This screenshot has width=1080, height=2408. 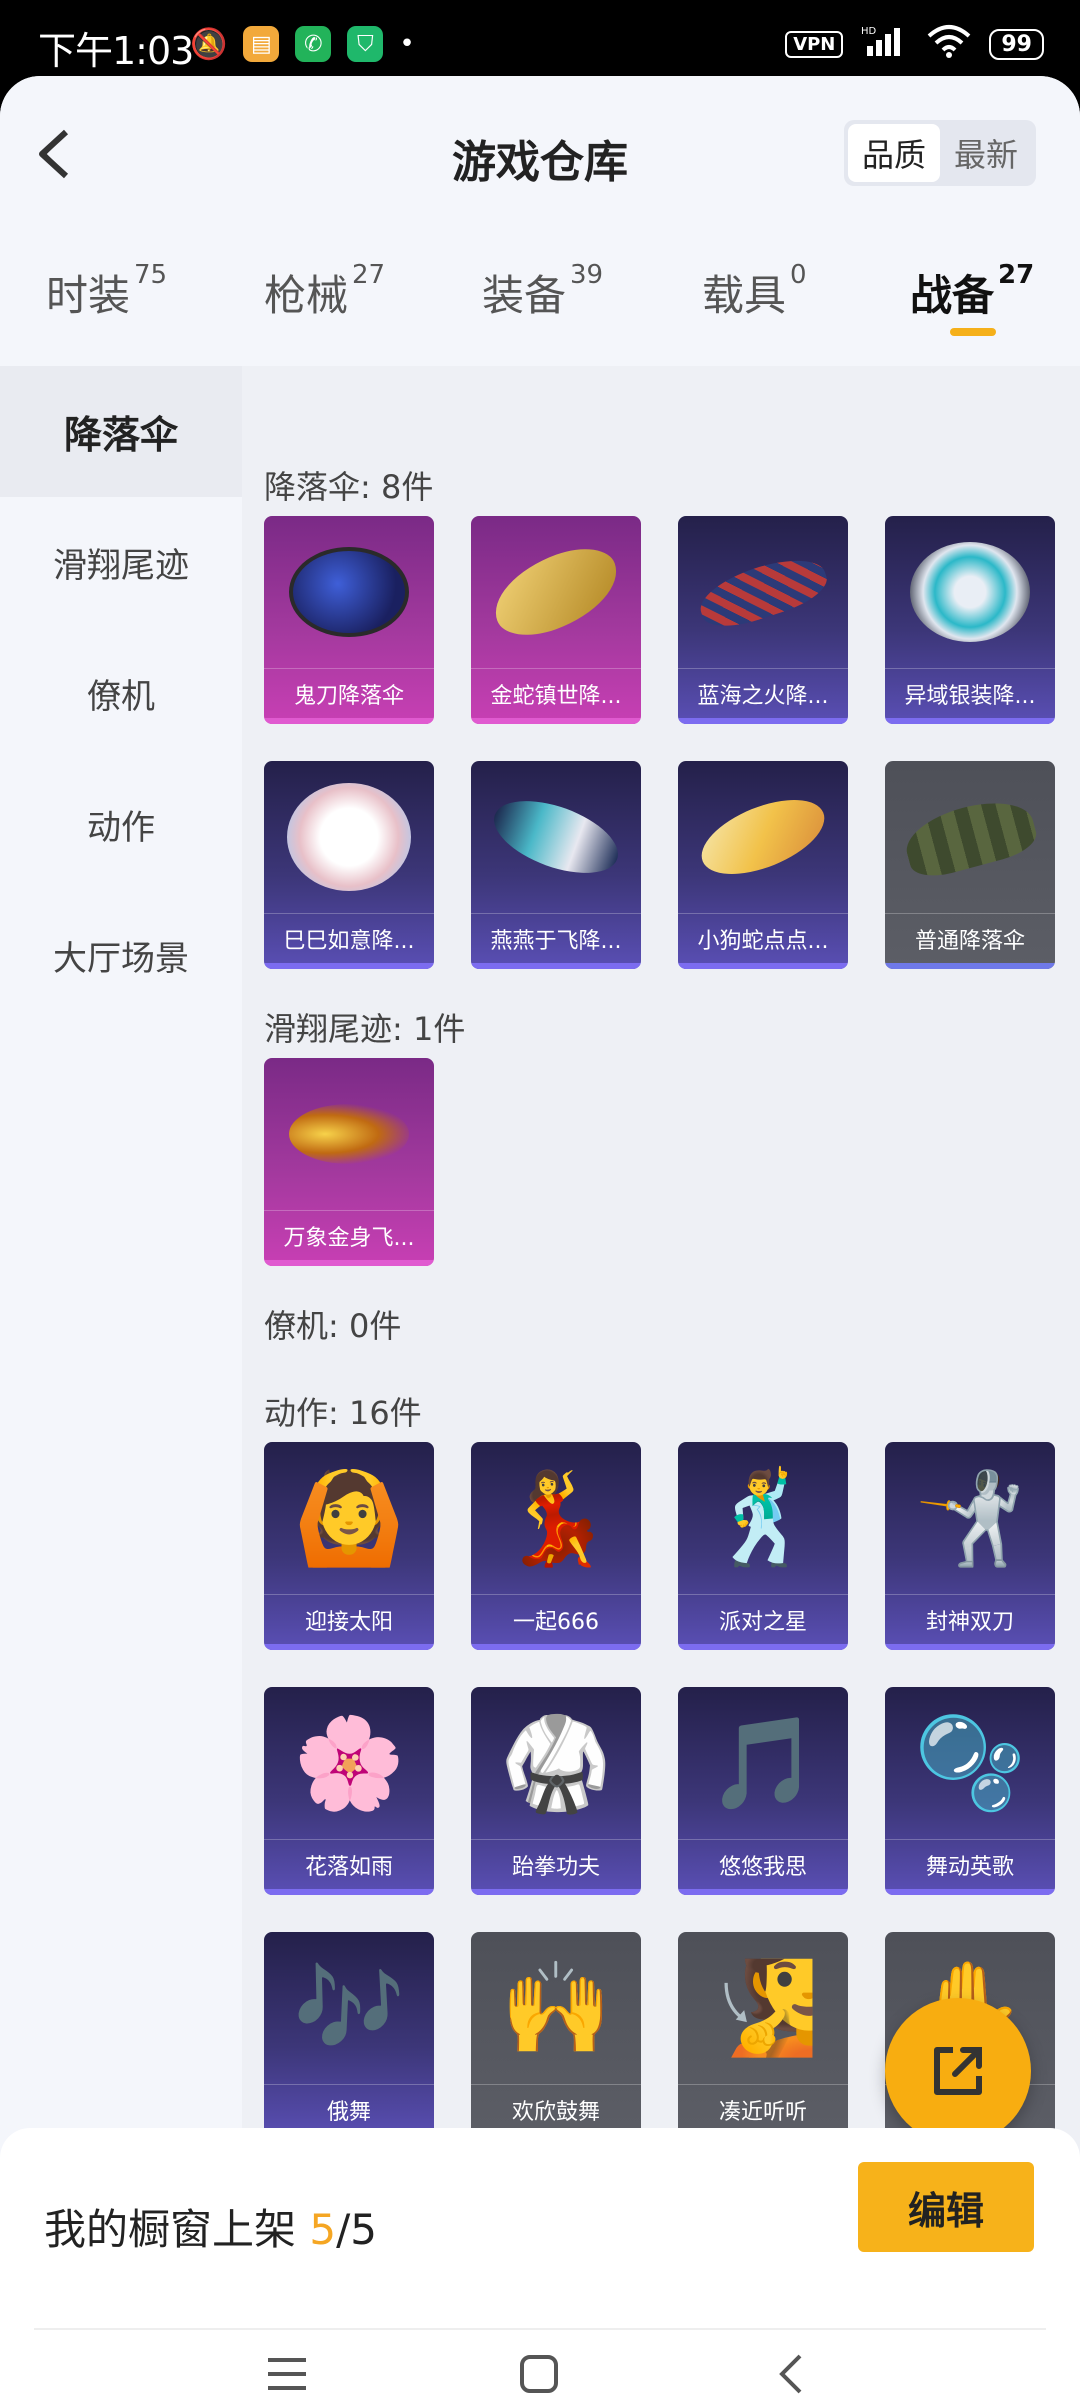 What do you see at coordinates (763, 2008) in the screenshot?
I see `emote-figure-icon: 🧏` at bounding box center [763, 2008].